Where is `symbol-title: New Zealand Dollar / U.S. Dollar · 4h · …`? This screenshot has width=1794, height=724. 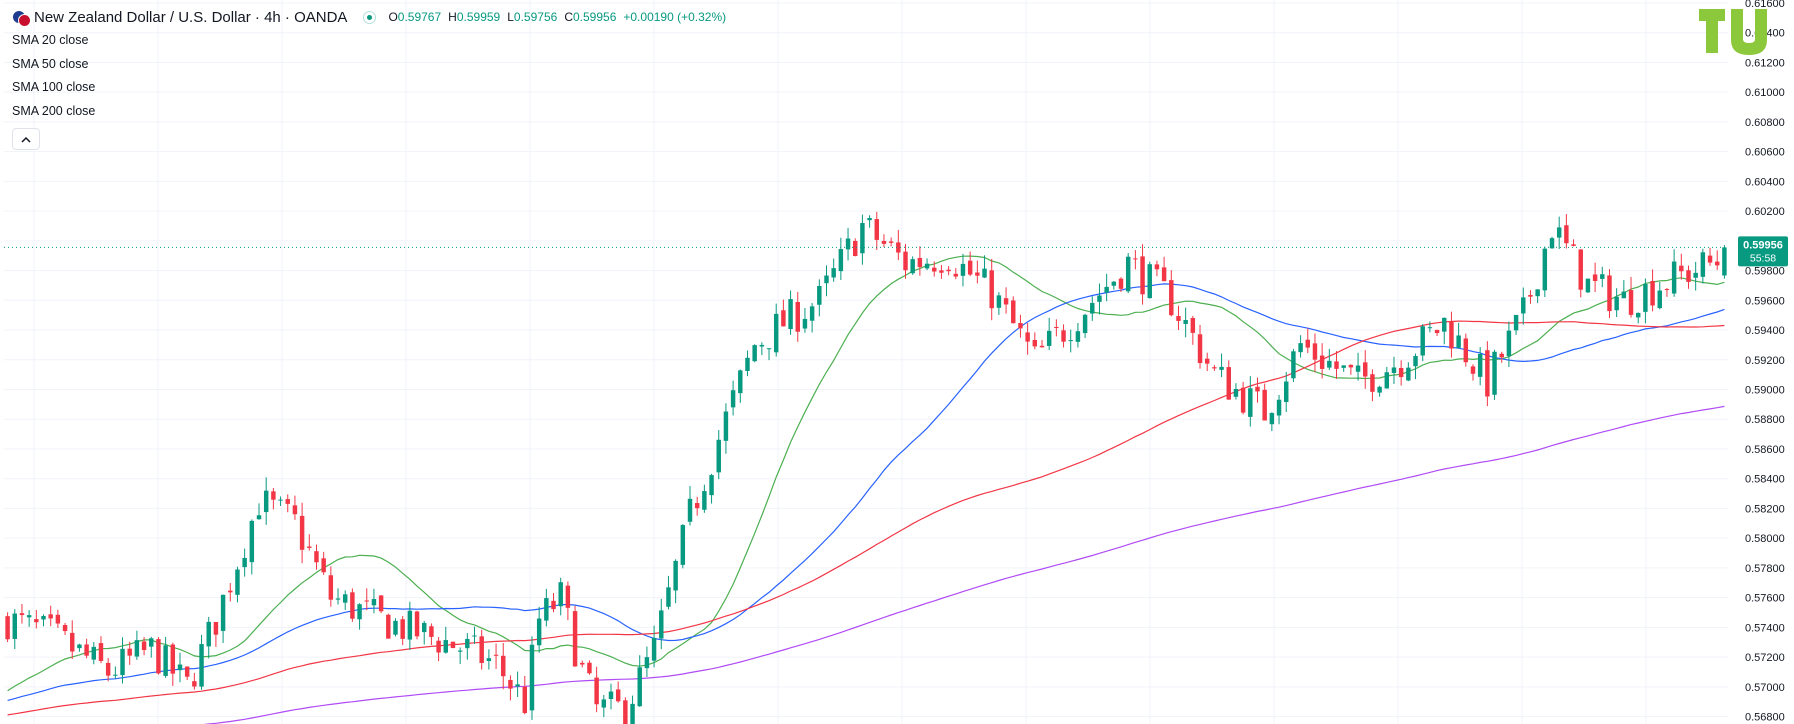 symbol-title: New Zealand Dollar / U.S. Dollar · 4h · … is located at coordinates (190, 17).